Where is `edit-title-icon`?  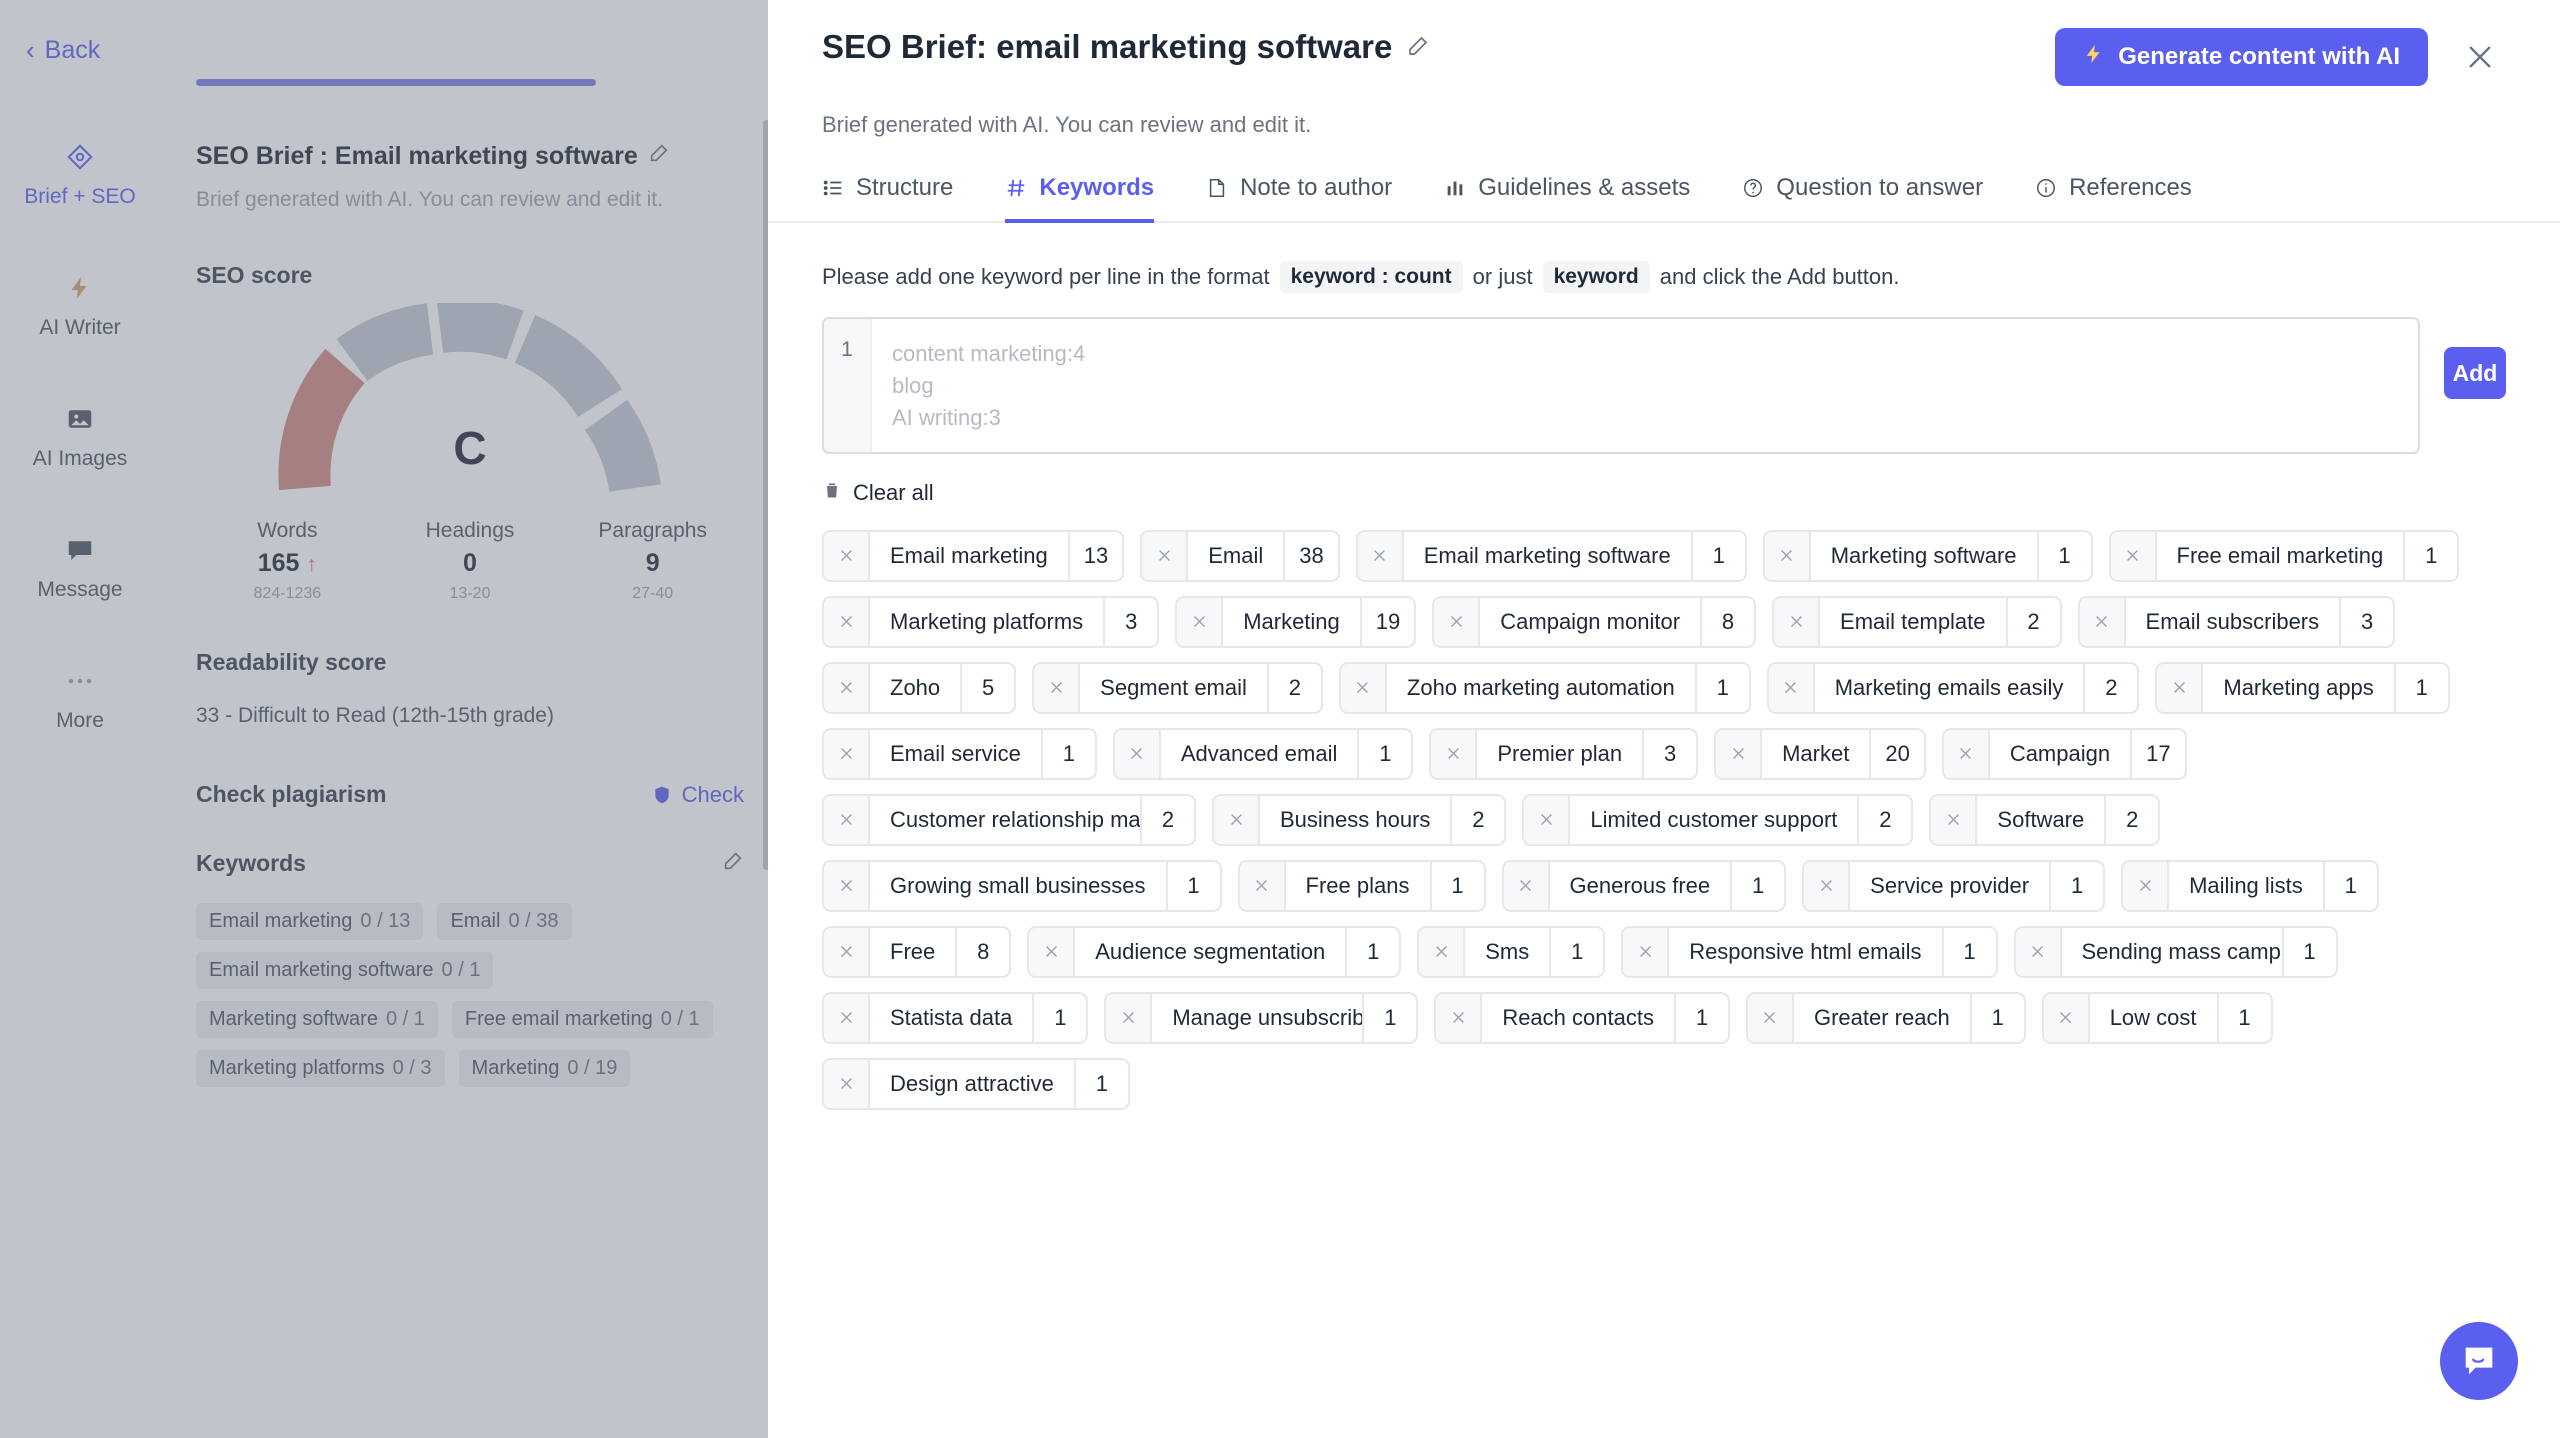
edit-title-icon is located at coordinates (1418, 47).